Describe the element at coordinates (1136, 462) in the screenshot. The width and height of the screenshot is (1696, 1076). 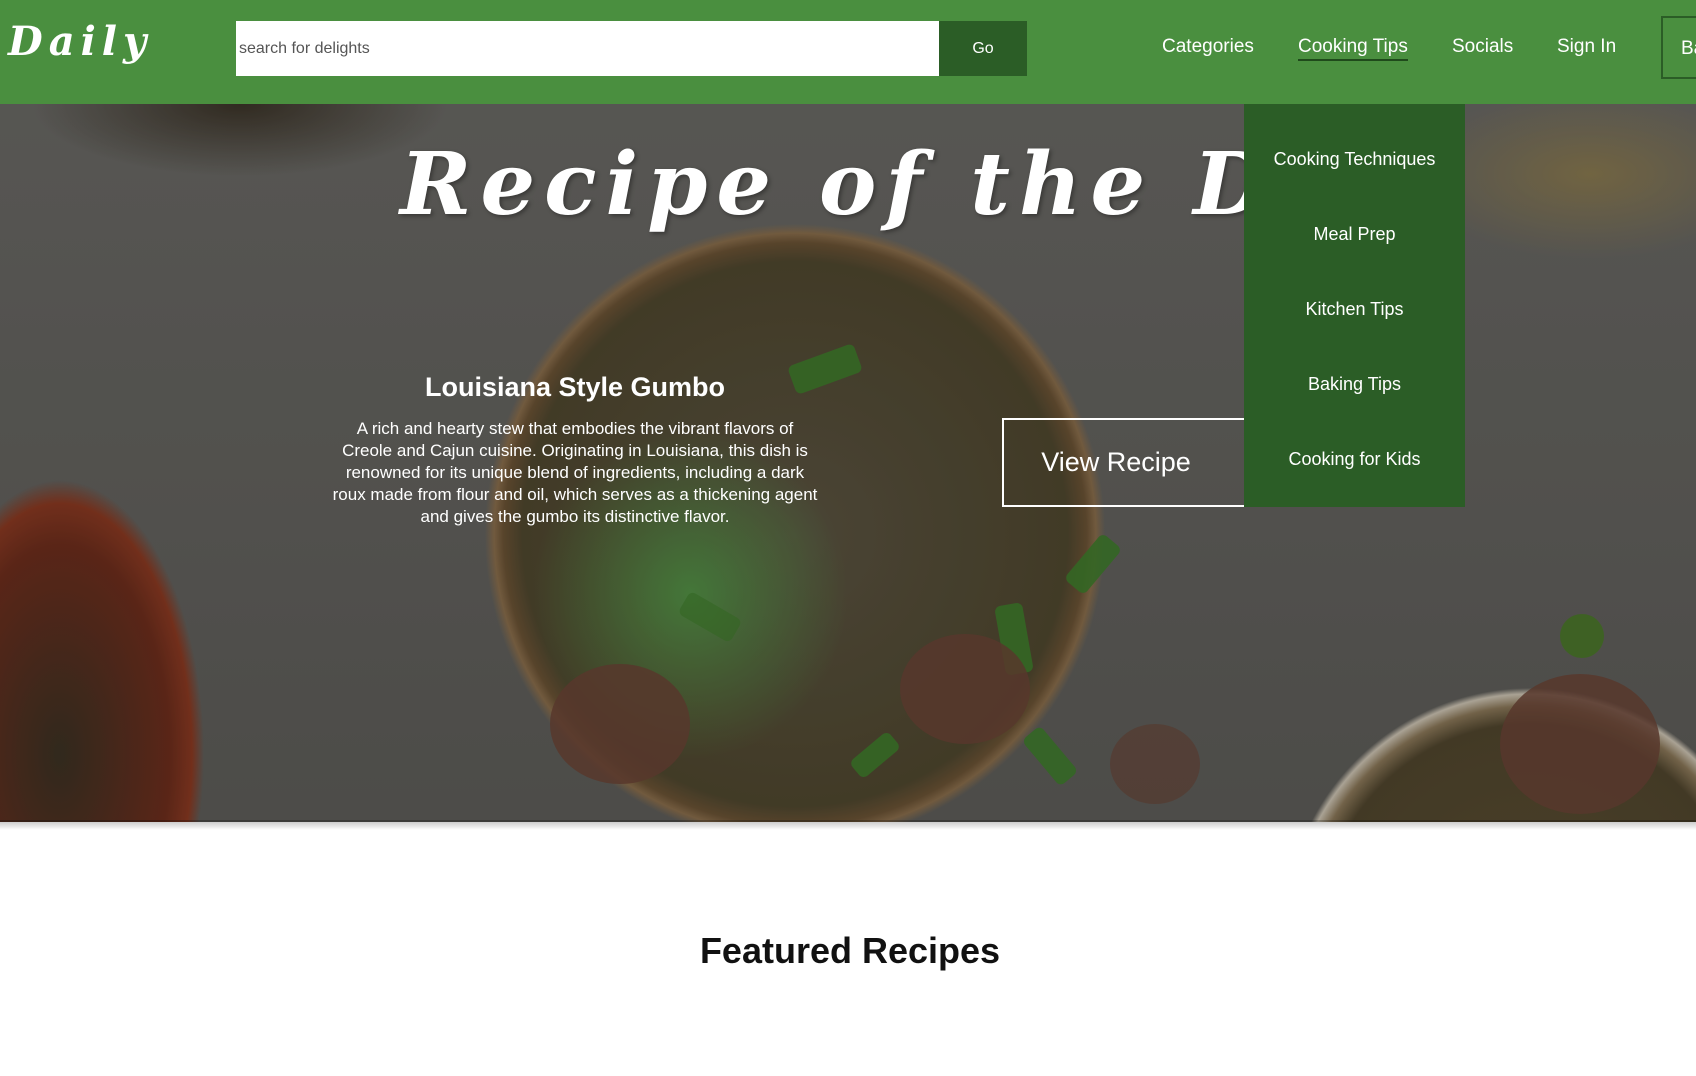
I see `view-recipe-button: View Recipe` at that location.